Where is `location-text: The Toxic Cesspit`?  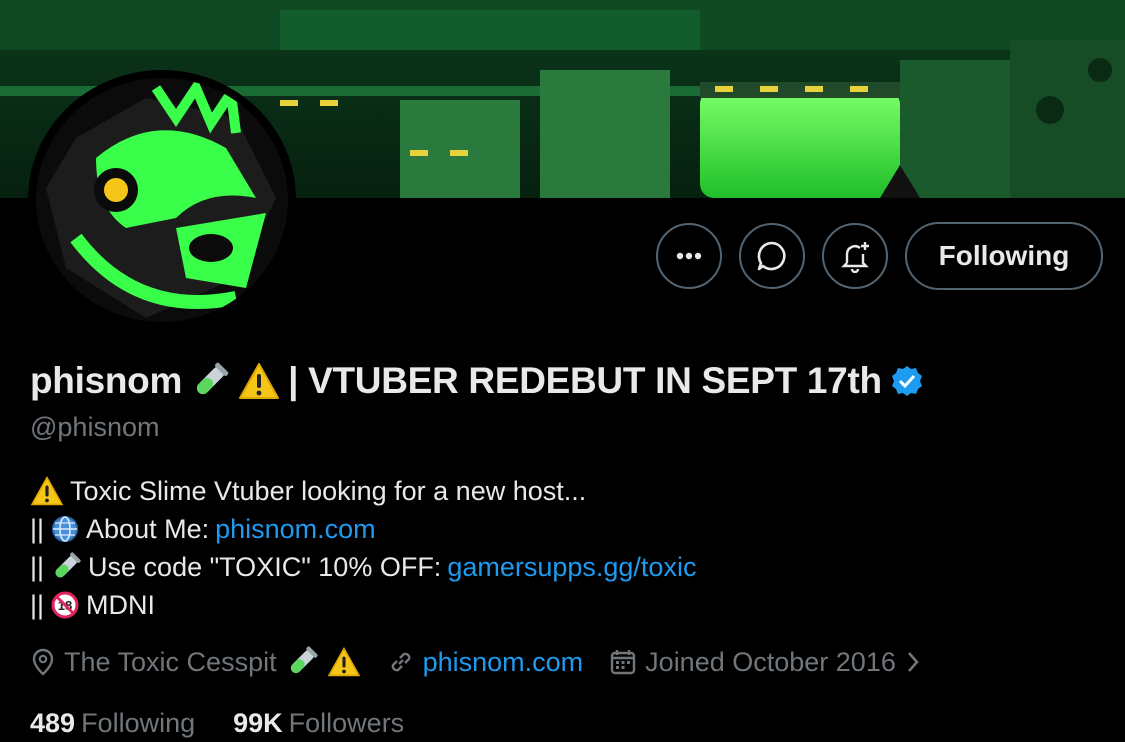 location-text: The Toxic Cesspit is located at coordinates (170, 661).